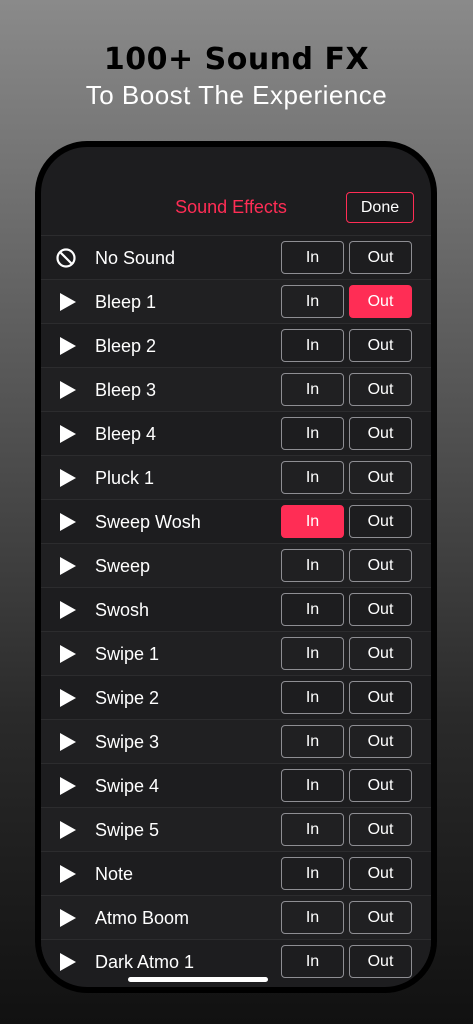  I want to click on sound-name: Swipe 2, so click(127, 698).